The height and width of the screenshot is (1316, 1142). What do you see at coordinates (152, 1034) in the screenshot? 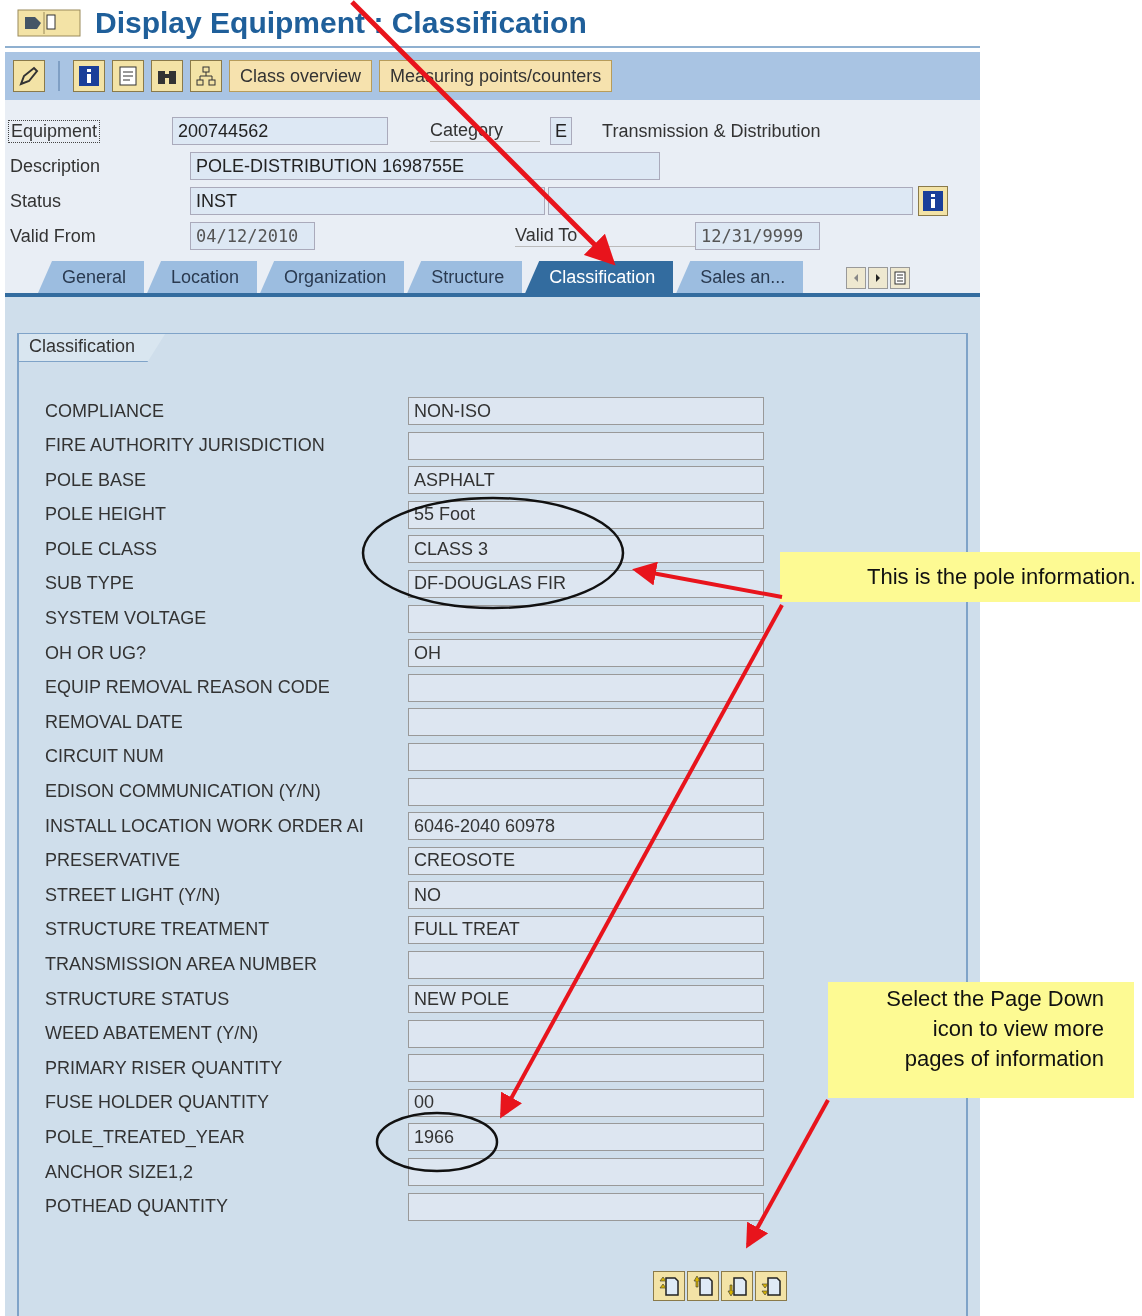
I see `characteristic-label: WEED ABATEMENT (Y/N)` at bounding box center [152, 1034].